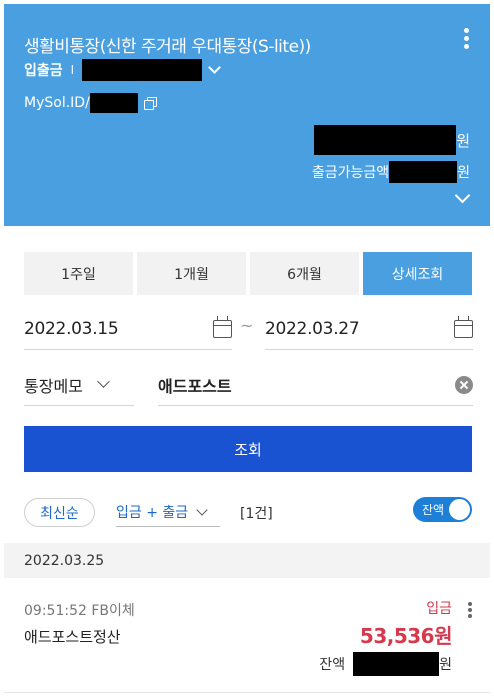 The image size is (494, 698). I want to click on result-count: [1건], so click(256, 514).